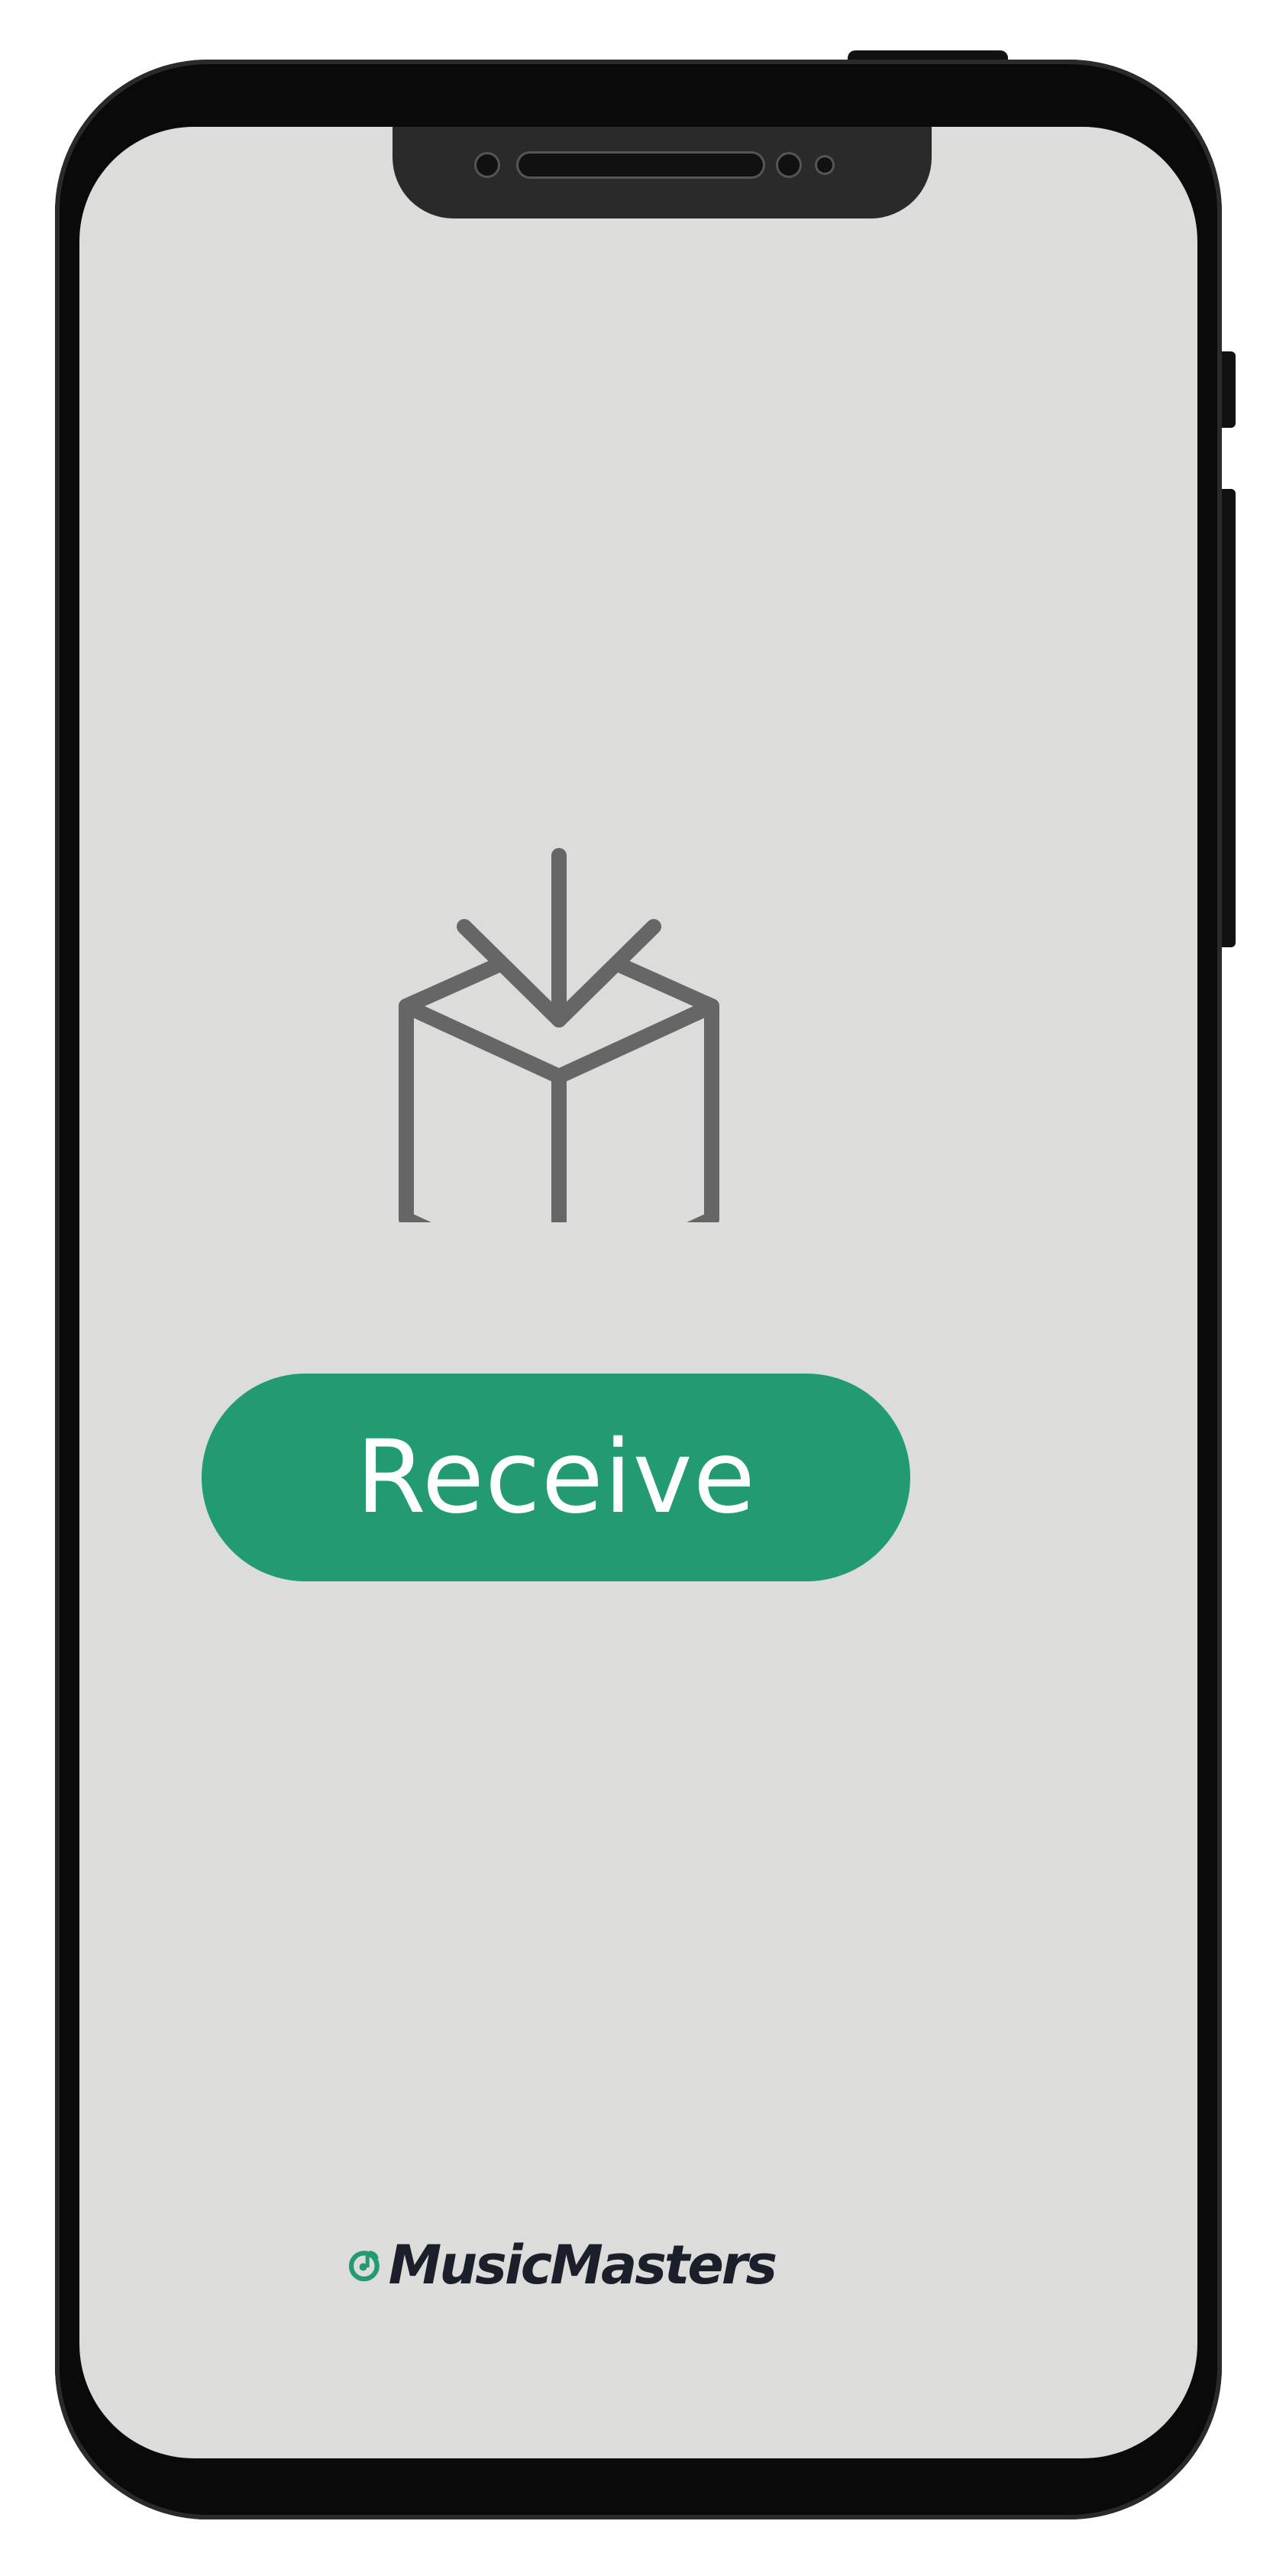  I want to click on package-receive-icon, so click(559, 1035).